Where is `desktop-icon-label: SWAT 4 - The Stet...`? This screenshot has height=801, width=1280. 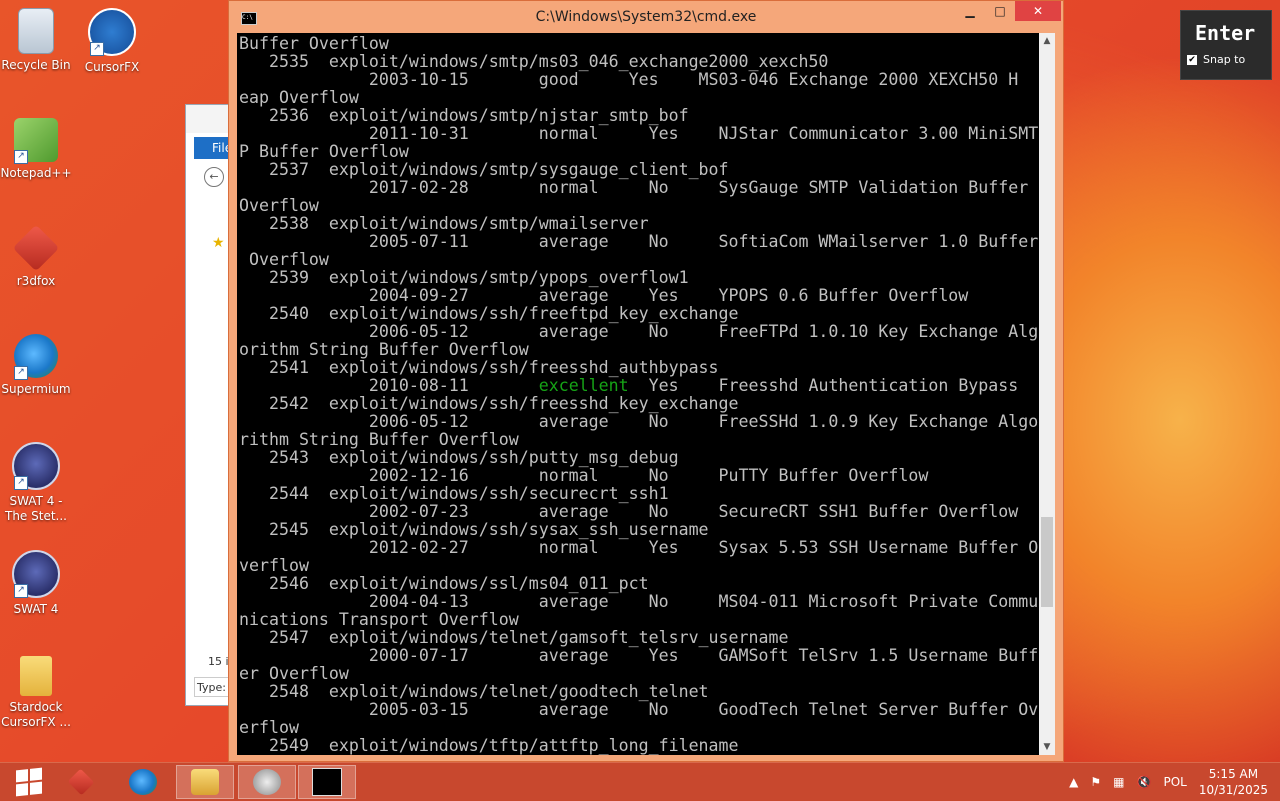
desktop-icon-label: SWAT 4 - The Stet... is located at coordinates (36, 508).